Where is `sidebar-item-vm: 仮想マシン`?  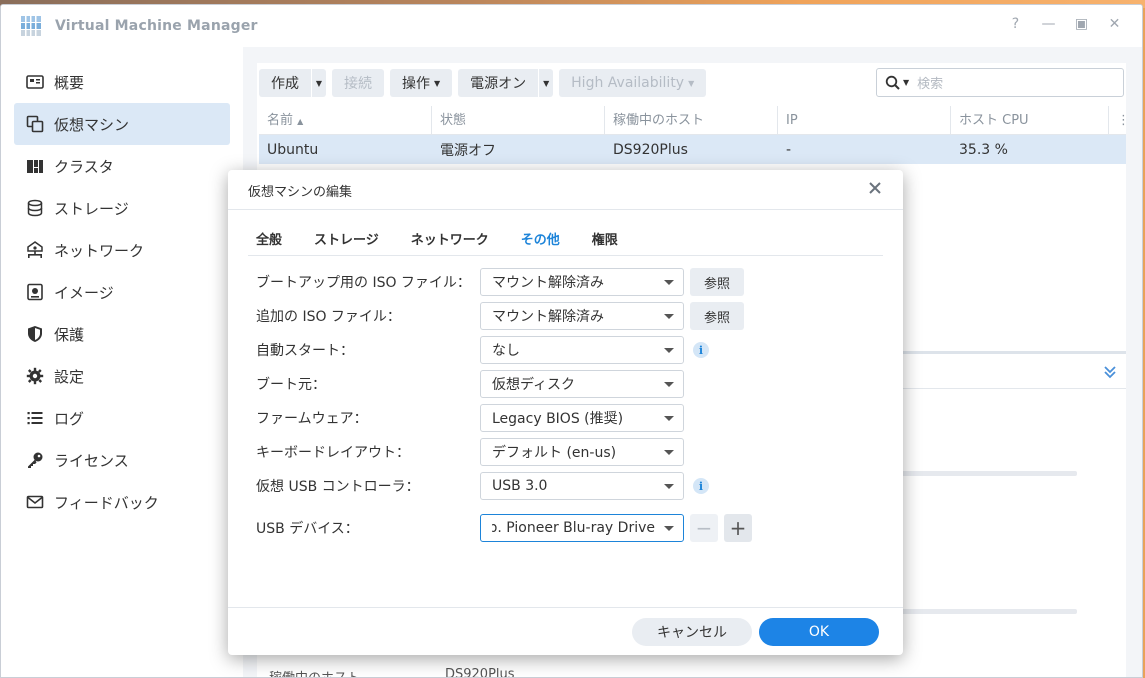
sidebar-item-vm: 仮想マシン is located at coordinates (122, 124).